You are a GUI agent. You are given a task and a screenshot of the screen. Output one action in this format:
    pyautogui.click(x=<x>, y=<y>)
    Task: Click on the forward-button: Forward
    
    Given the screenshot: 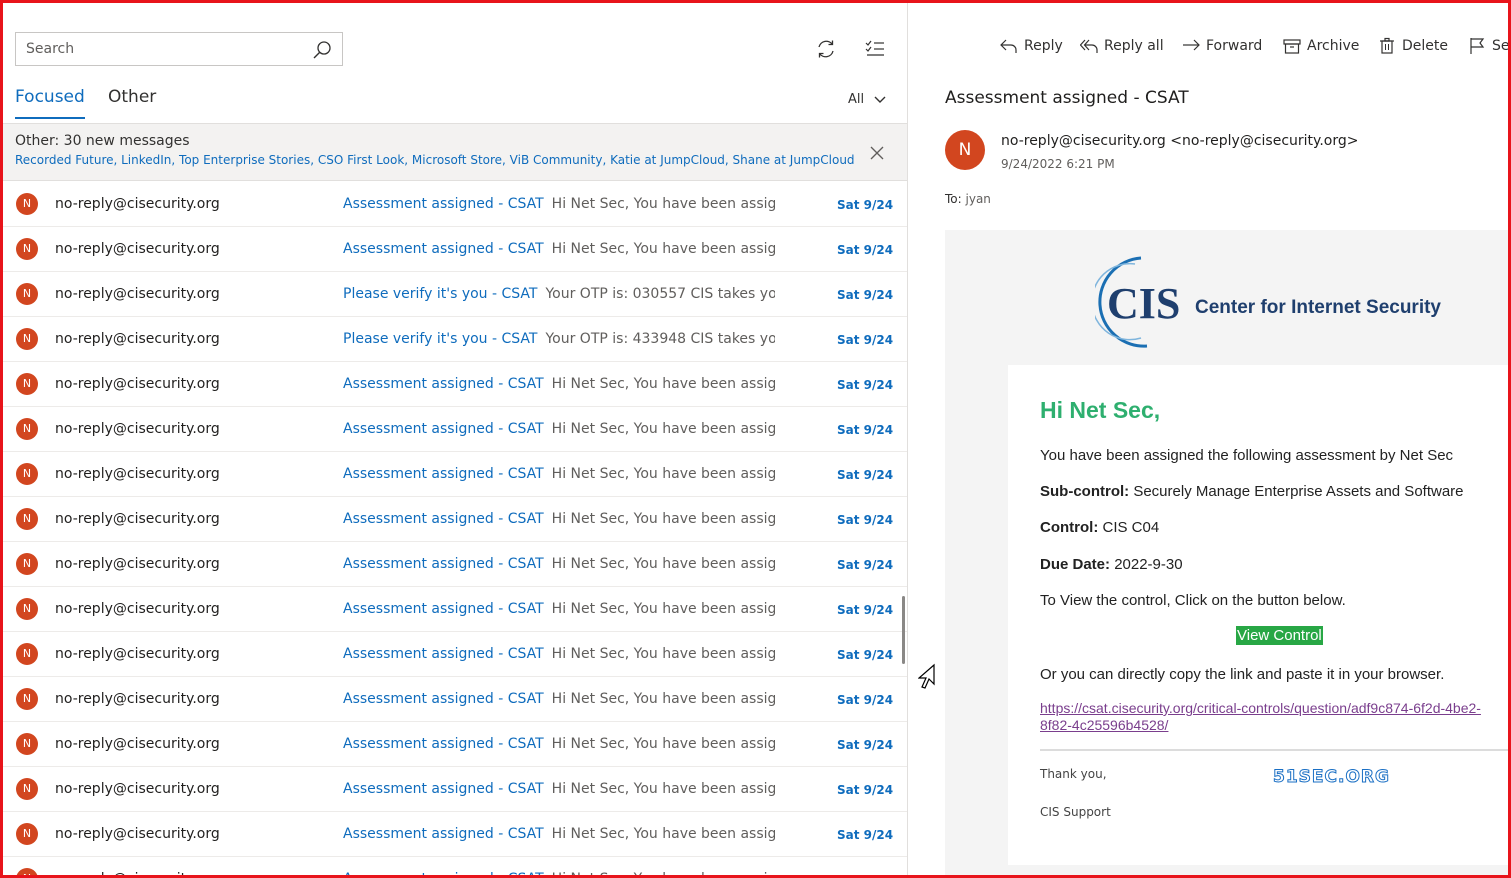 What is the action you would take?
    pyautogui.click(x=1222, y=46)
    